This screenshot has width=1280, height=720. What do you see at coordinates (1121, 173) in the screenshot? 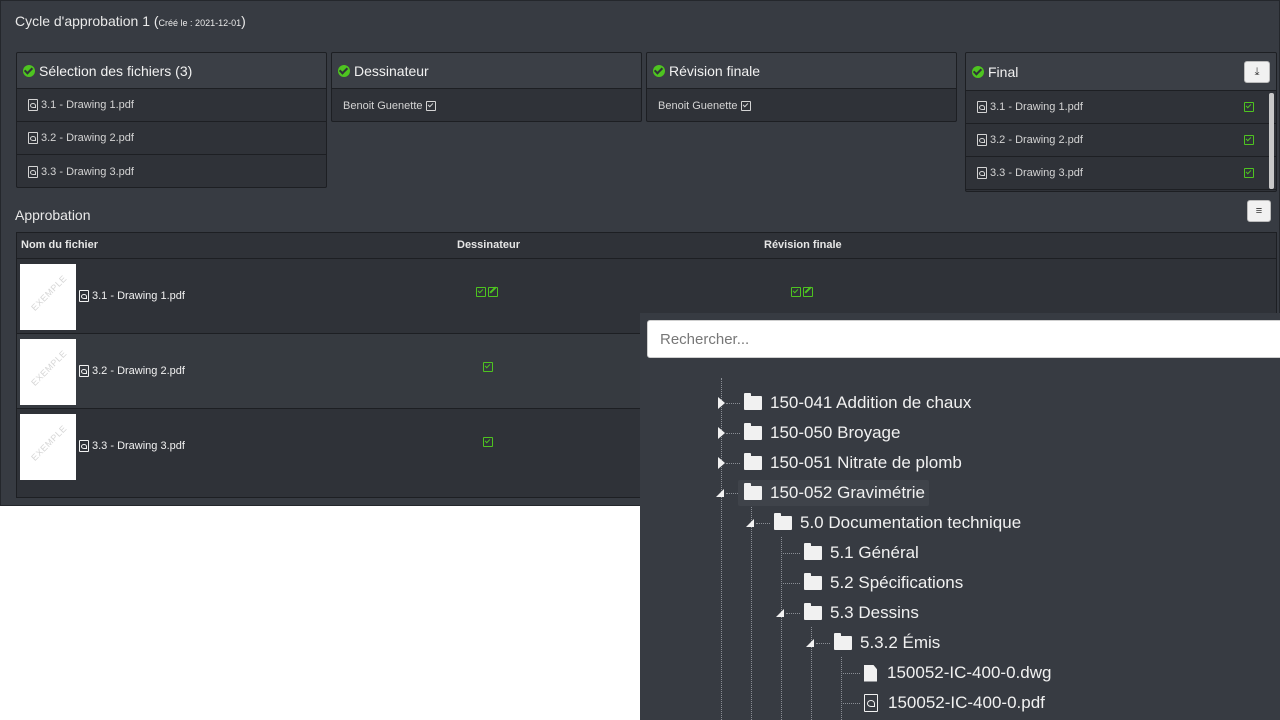
I see `final-file-row: 3.3 - Drawing 3.pdf` at bounding box center [1121, 173].